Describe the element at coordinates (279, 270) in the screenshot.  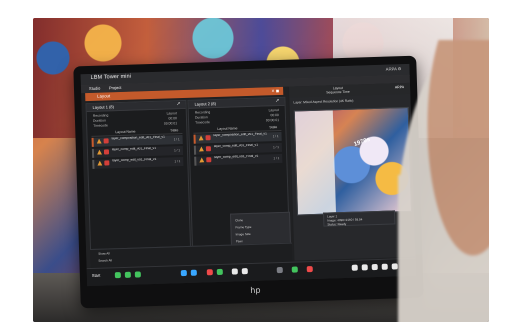
I see `gray-tool-icon` at that location.